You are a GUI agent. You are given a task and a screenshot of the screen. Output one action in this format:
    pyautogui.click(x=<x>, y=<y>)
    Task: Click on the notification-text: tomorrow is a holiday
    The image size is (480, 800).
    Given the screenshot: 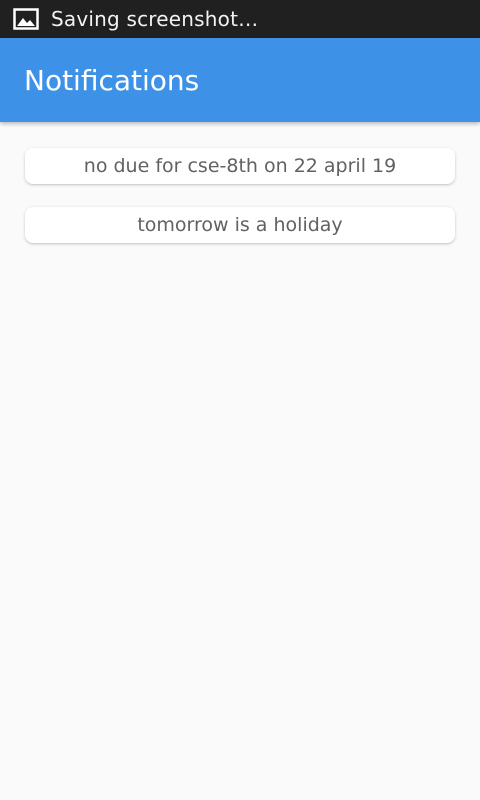 What is the action you would take?
    pyautogui.click(x=240, y=225)
    